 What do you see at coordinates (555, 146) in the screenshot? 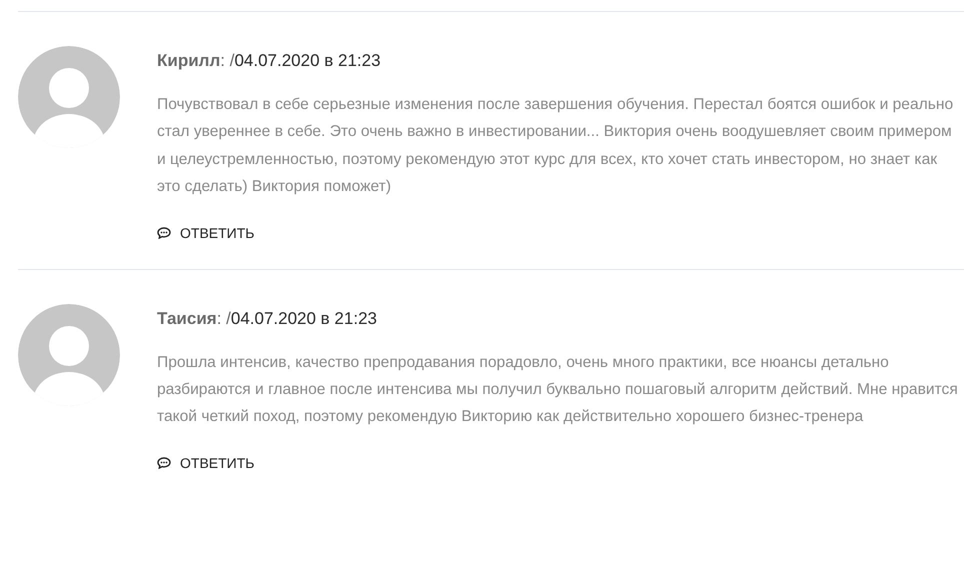
I see `comment-text: Почувствовал в себе серьезные изменения после завершения обучения. Перестал боятся ошибок и реально стал увереннее в себе. Это очень важно в инвестировании... Виктория очень воодушевляет своим примером и целеустремленностью, поэтому рекомендую этот курс для всех, кто хочет стать инвестором, но знает как это сделать) Виктория поможет)` at bounding box center [555, 146].